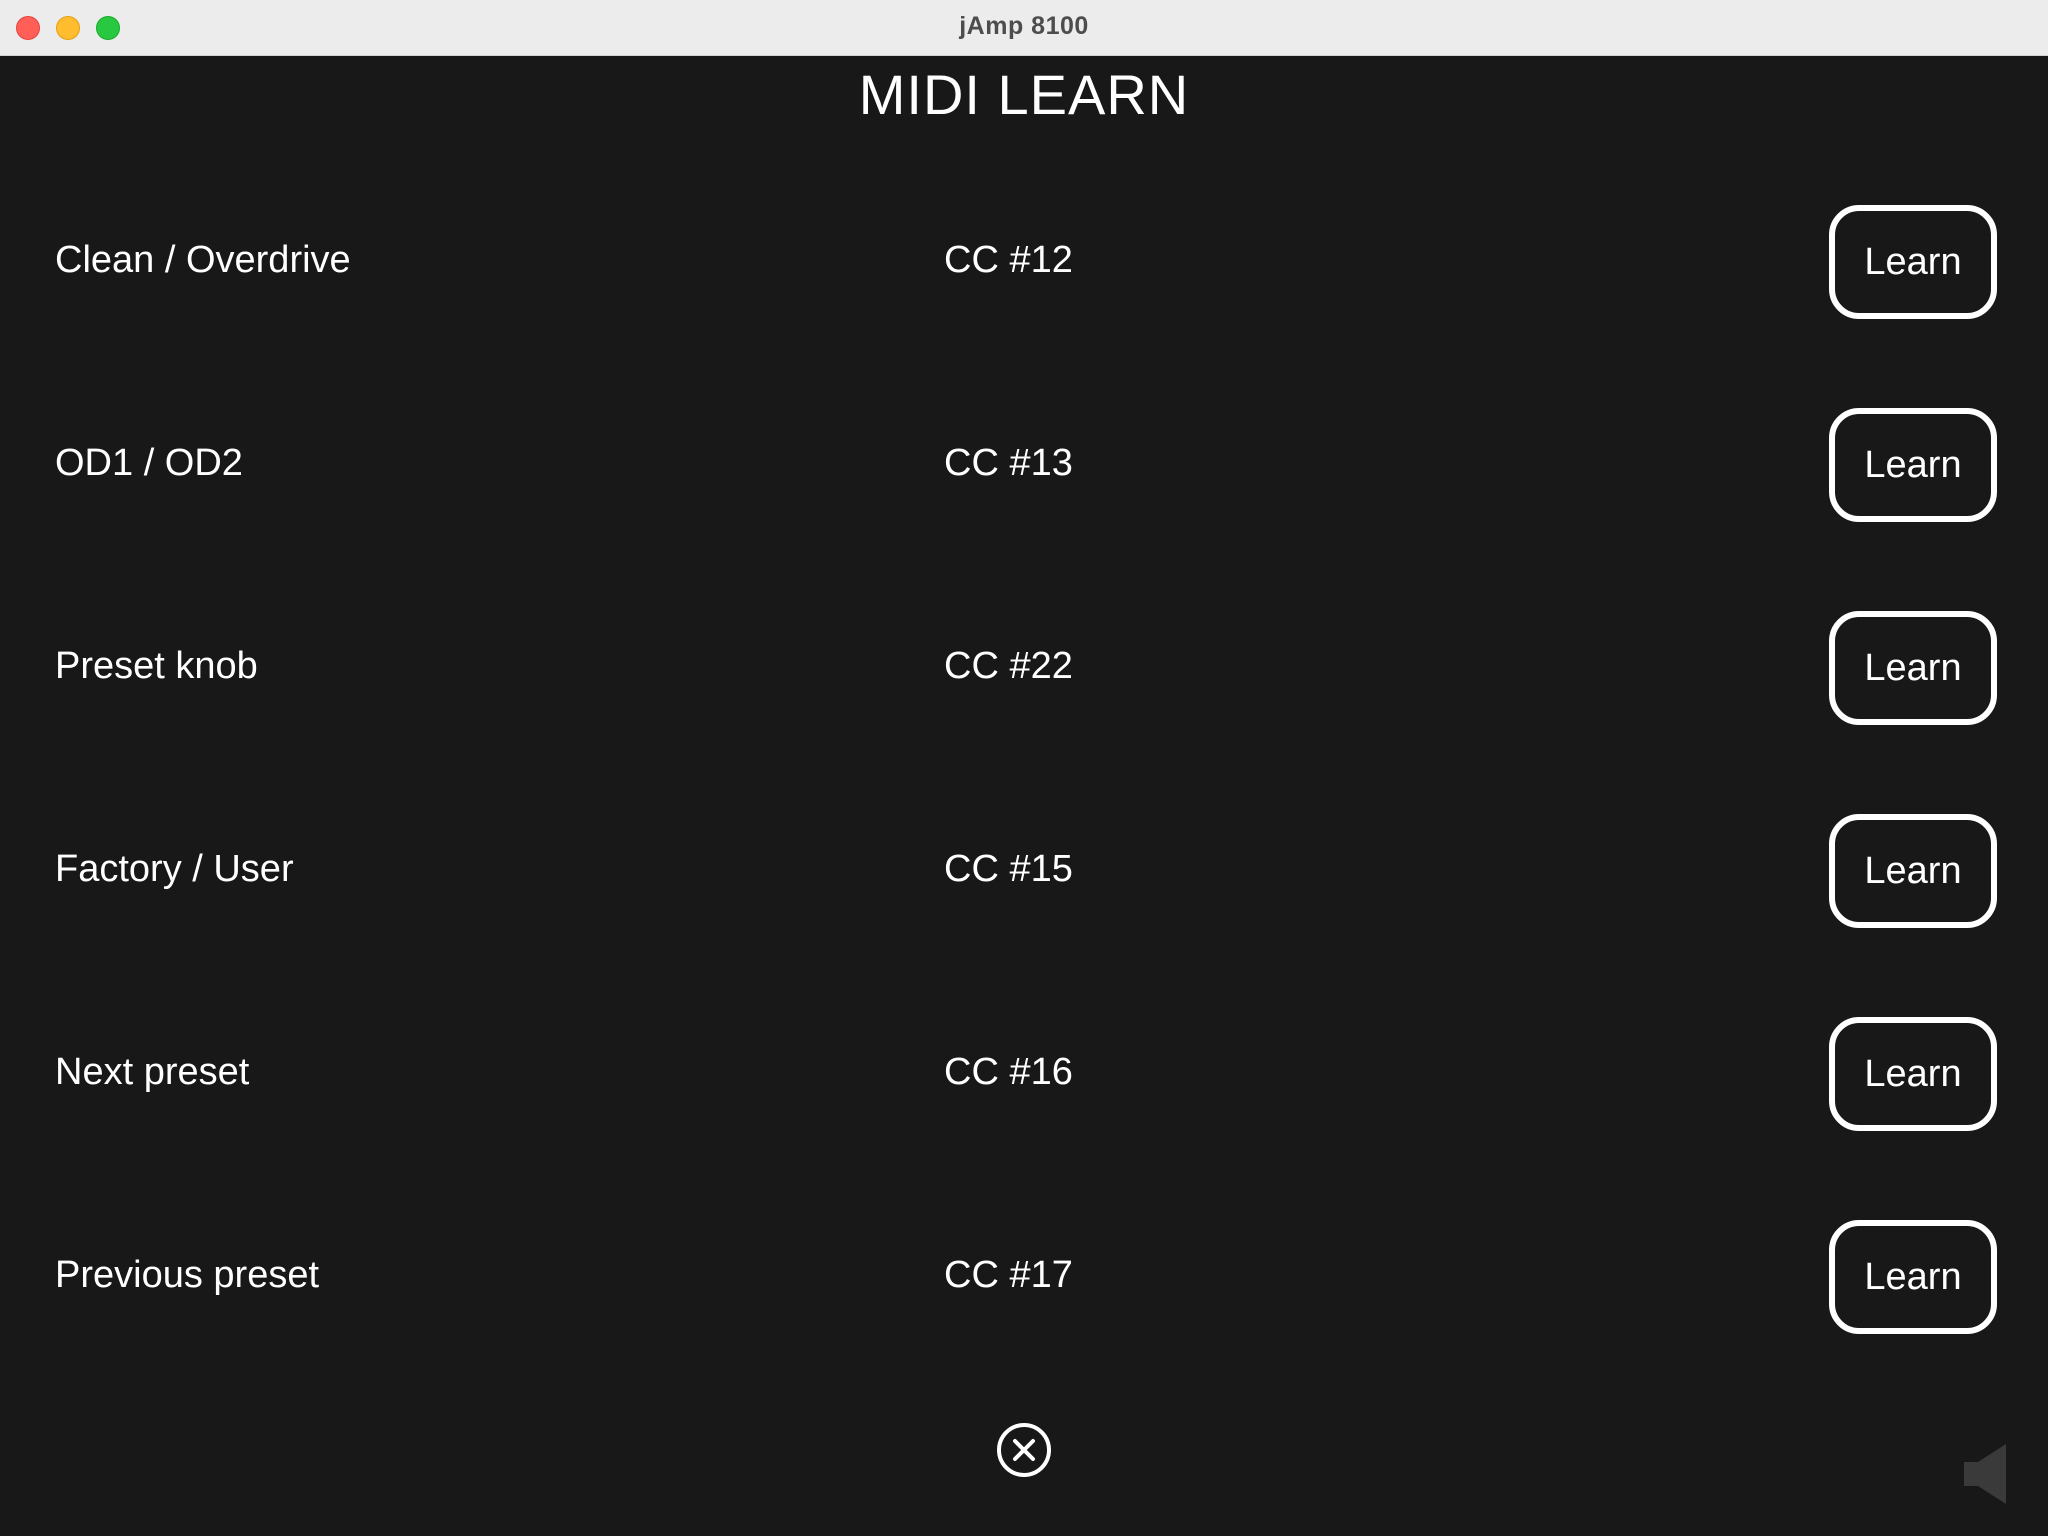 The image size is (2048, 1536). Describe the element at coordinates (203, 260) in the screenshot. I see `mapping-label: Clean / Overdrive` at that location.